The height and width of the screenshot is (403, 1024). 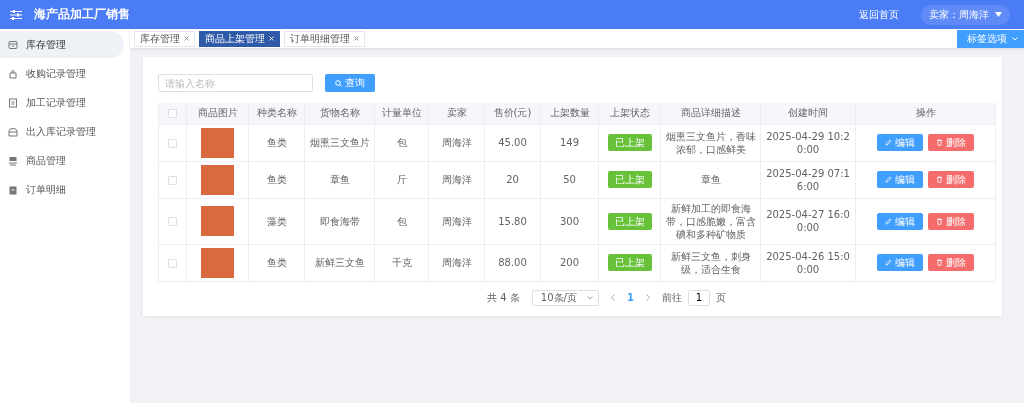 I want to click on search-field: 请输入名称, so click(x=235, y=83).